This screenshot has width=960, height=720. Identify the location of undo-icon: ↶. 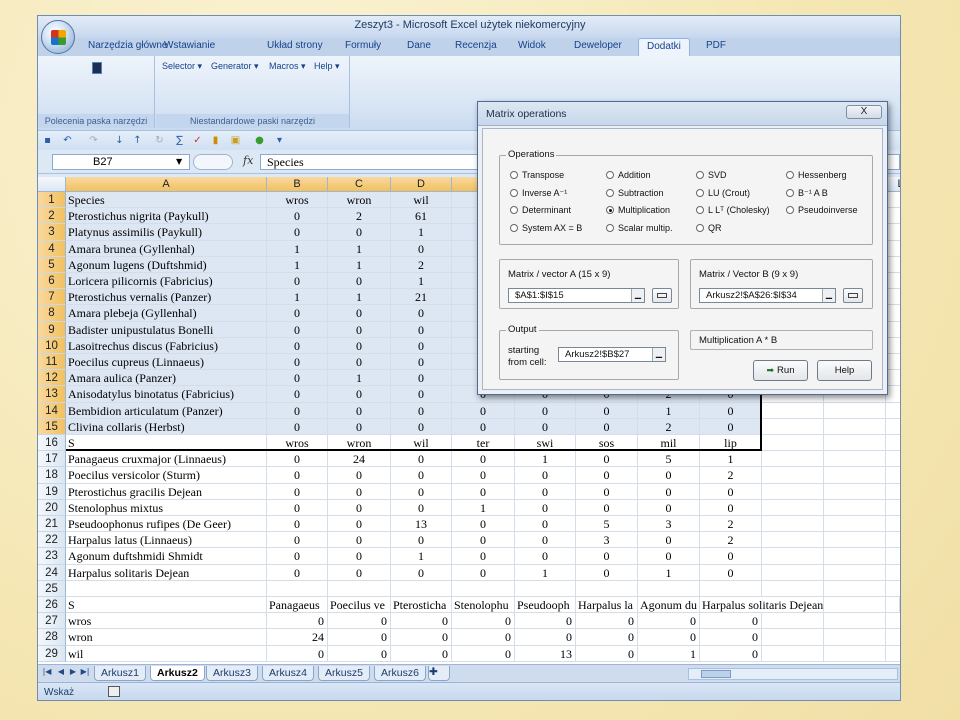
(67, 140).